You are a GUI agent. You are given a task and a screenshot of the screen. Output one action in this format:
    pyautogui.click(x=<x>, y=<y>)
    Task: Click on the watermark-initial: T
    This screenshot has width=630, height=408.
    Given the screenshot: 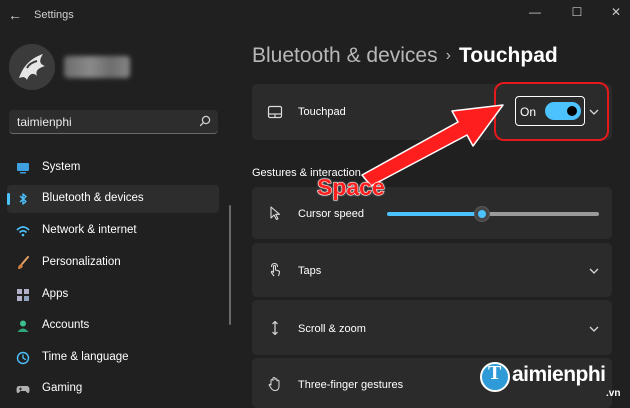 What is the action you would take?
    pyautogui.click(x=495, y=373)
    